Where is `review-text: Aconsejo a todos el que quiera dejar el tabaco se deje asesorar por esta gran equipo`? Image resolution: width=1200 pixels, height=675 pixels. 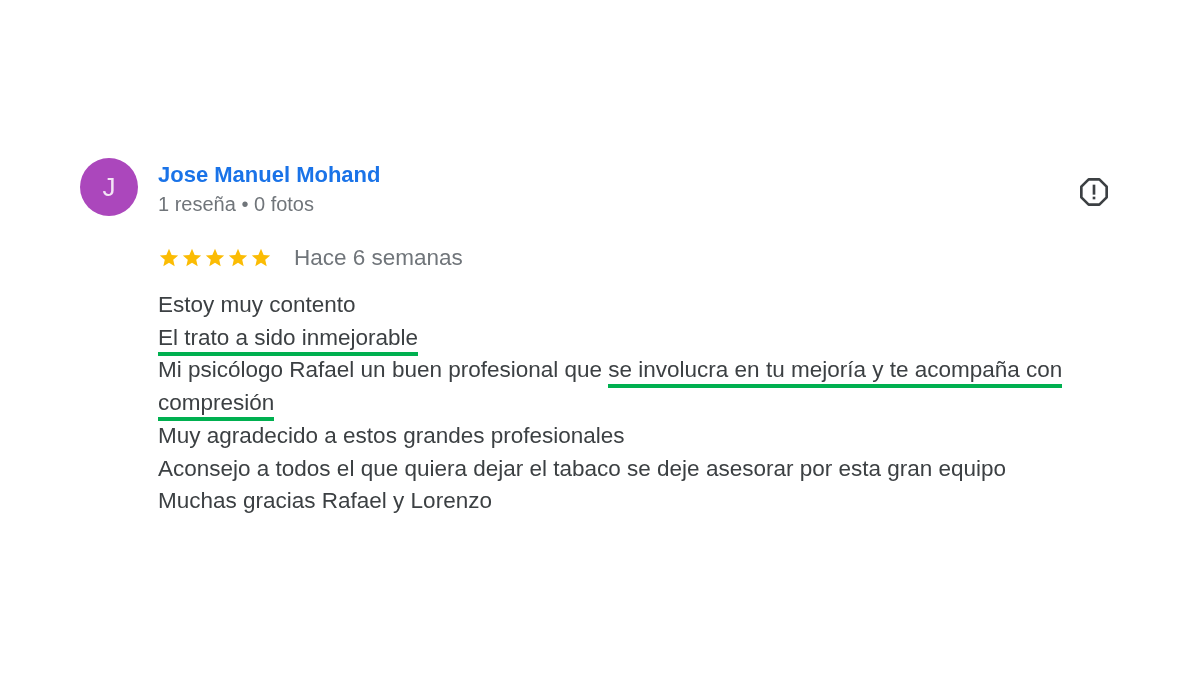 review-text: Aconsejo a todos el que quiera dejar el tabaco se deje asesorar por esta gran equipo is located at coordinates (583, 468).